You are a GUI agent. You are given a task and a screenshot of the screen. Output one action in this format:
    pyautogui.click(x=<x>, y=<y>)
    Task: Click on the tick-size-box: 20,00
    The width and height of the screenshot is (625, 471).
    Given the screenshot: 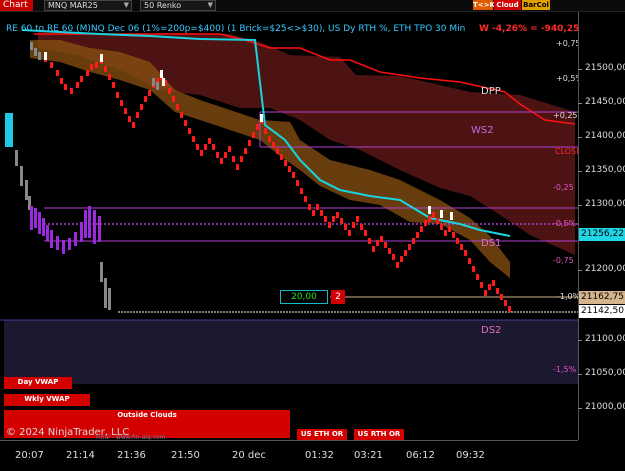 What is the action you would take?
    pyautogui.click(x=304, y=297)
    